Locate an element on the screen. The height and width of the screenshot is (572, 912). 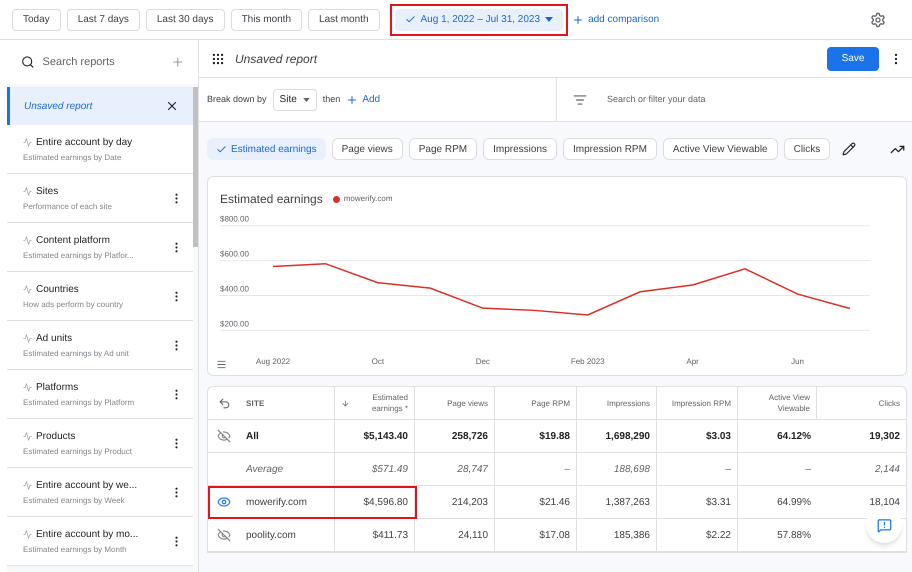
table-cell-text: 18,104 is located at coordinates (884, 503).